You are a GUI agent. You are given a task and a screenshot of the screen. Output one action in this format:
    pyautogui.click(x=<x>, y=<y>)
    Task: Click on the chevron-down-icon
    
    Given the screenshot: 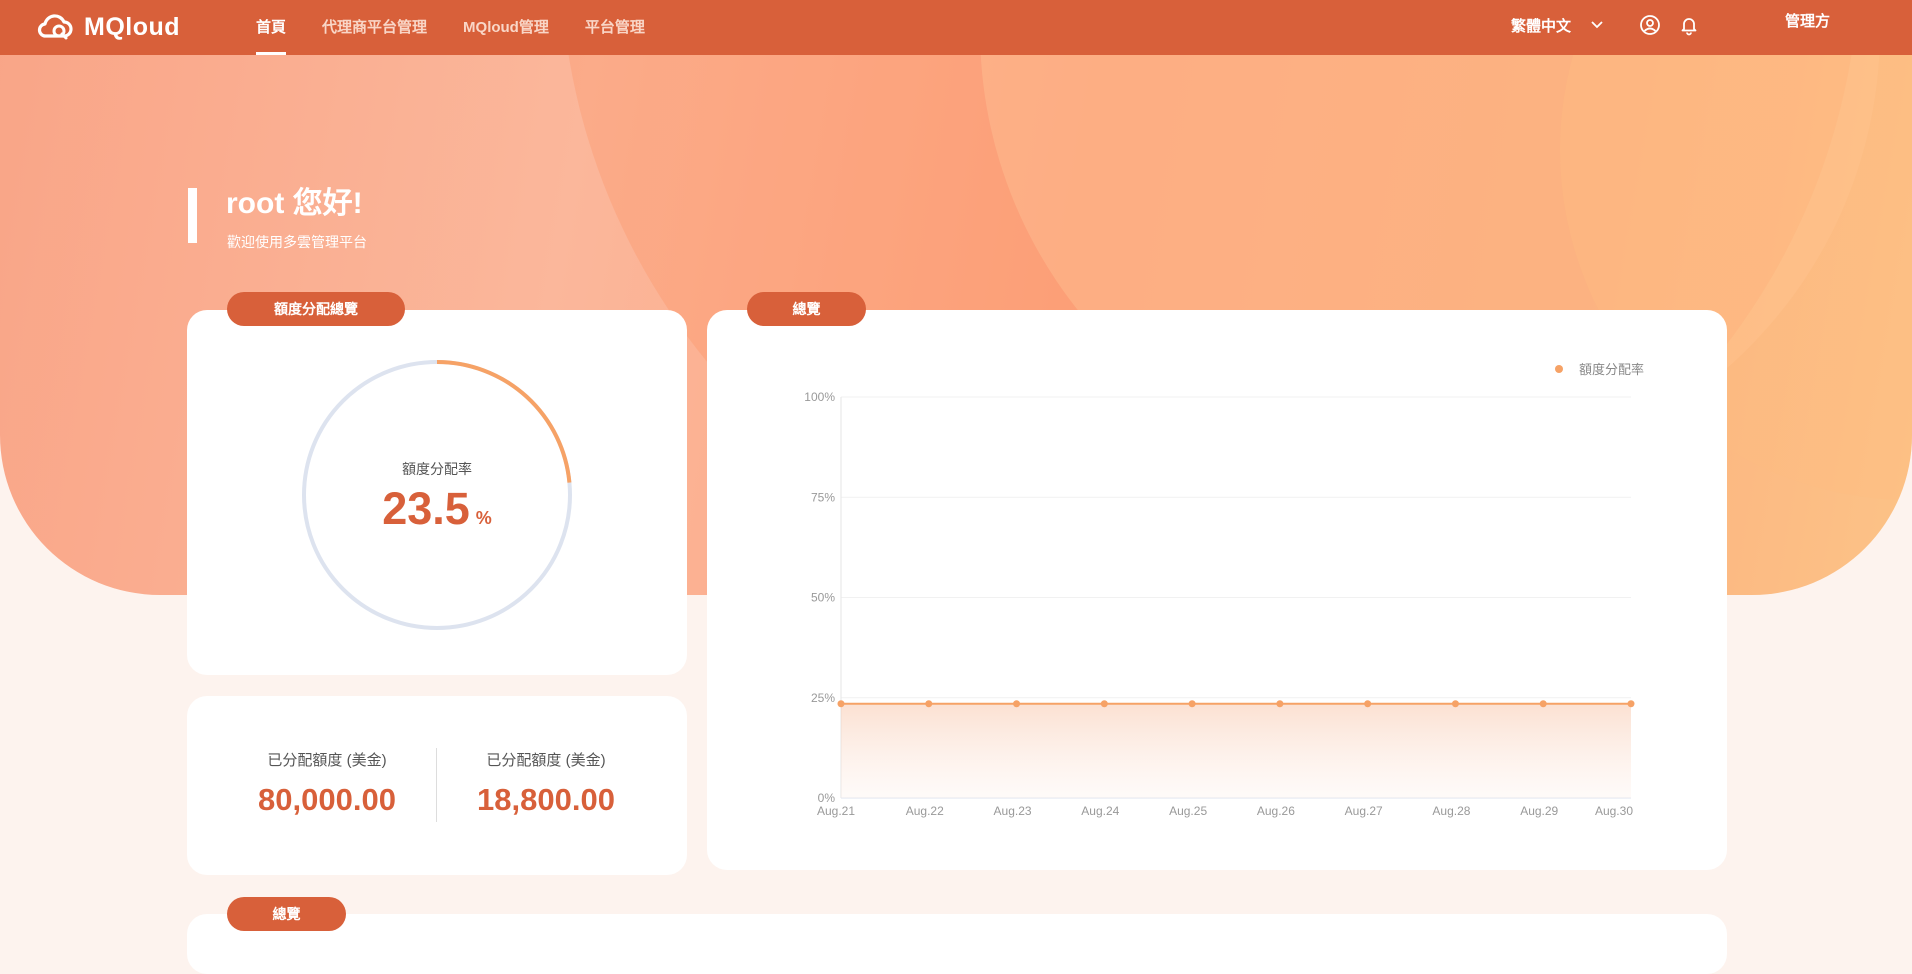 What is the action you would take?
    pyautogui.click(x=1597, y=25)
    